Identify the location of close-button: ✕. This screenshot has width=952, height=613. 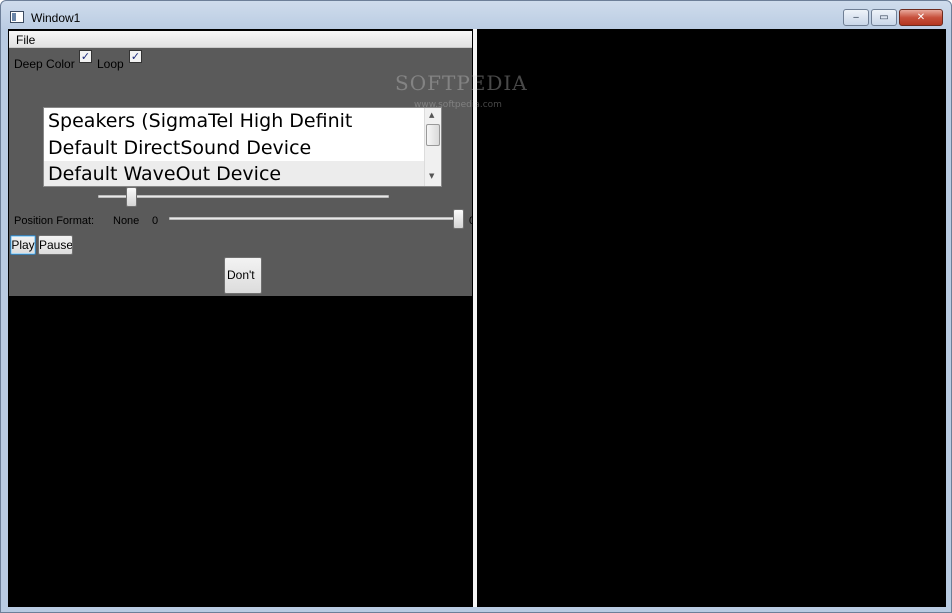
(921, 17).